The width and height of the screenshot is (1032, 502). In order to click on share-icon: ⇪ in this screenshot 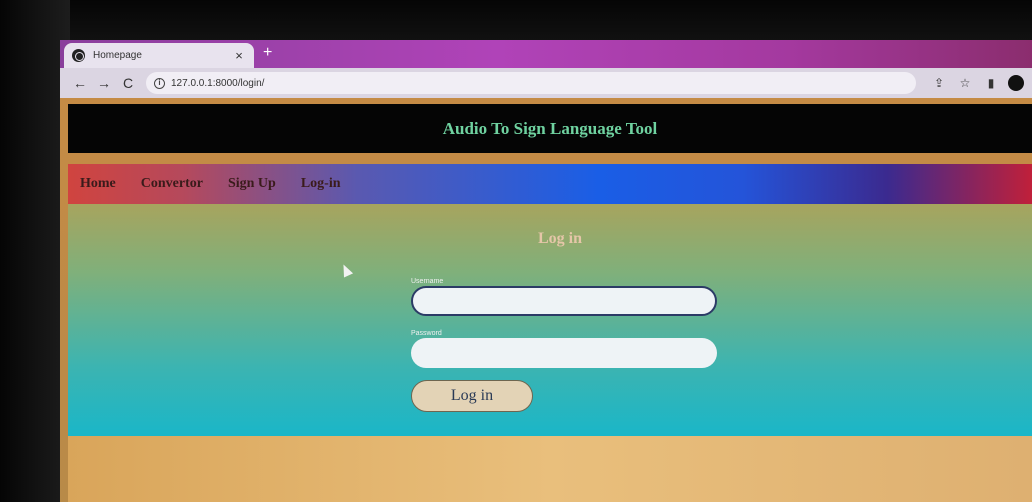, I will do `click(939, 83)`.